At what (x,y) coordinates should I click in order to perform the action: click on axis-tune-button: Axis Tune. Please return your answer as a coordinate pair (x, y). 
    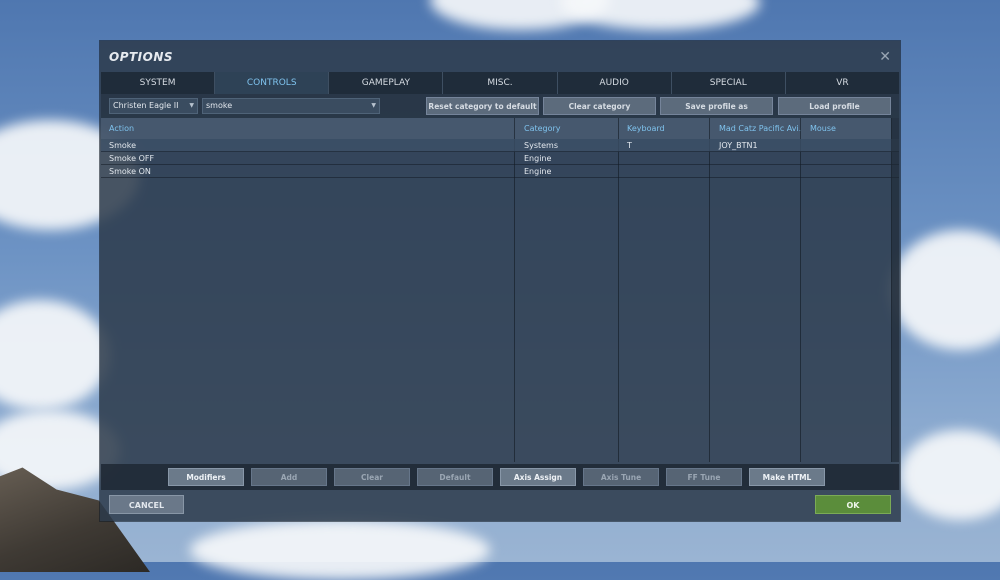
    Looking at the image, I should click on (621, 477).